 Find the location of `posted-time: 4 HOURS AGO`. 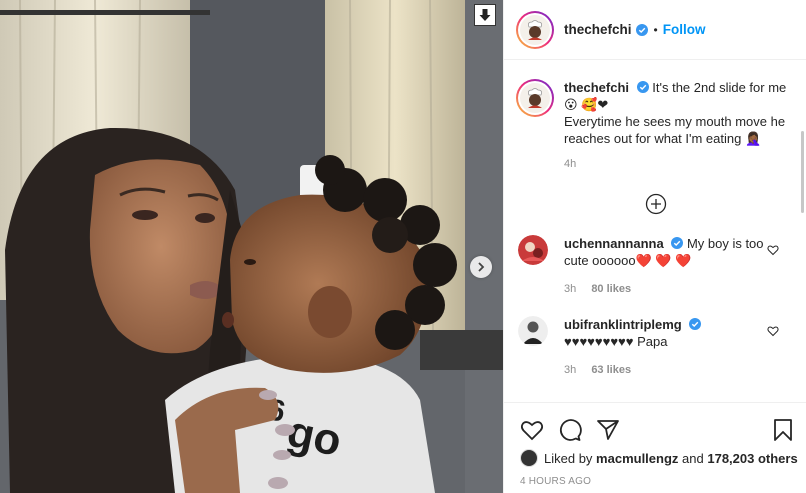

posted-time: 4 HOURS AGO is located at coordinates (655, 481).